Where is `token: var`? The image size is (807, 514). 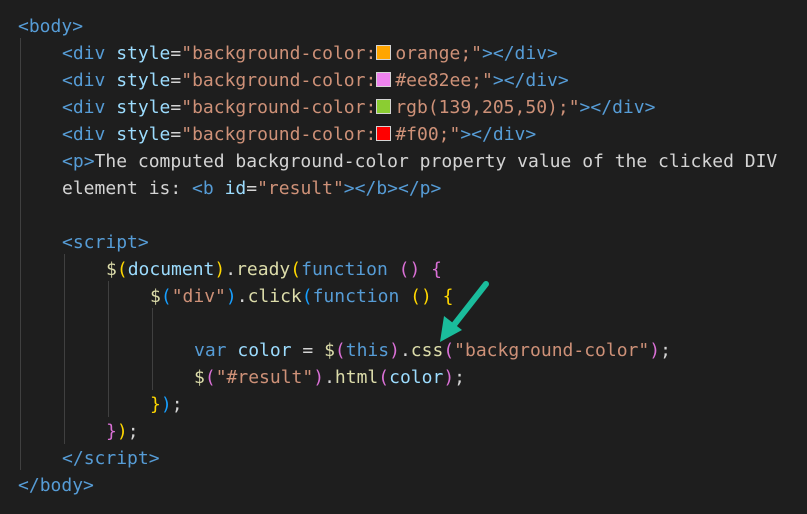 token: var is located at coordinates (210, 350).